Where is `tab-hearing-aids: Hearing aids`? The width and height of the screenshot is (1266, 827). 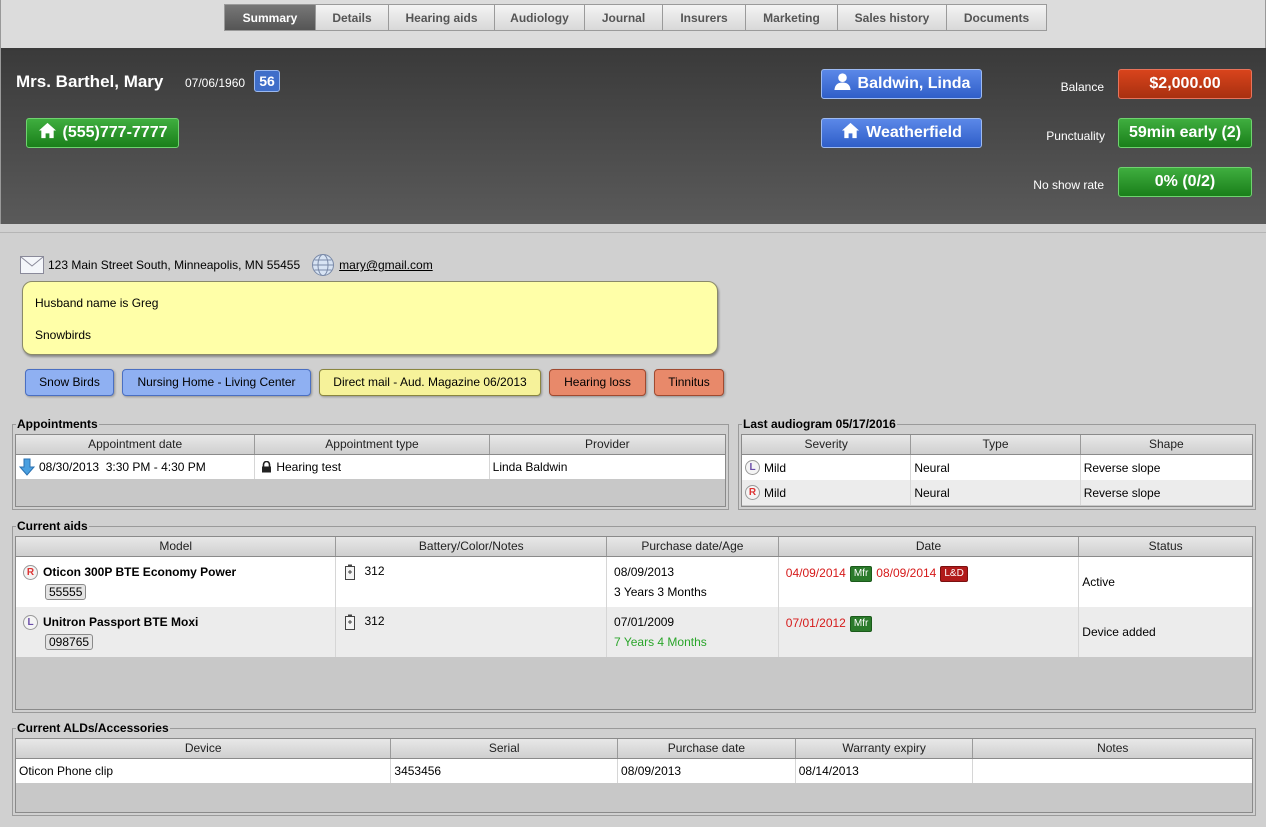 tab-hearing-aids: Hearing aids is located at coordinates (442, 17).